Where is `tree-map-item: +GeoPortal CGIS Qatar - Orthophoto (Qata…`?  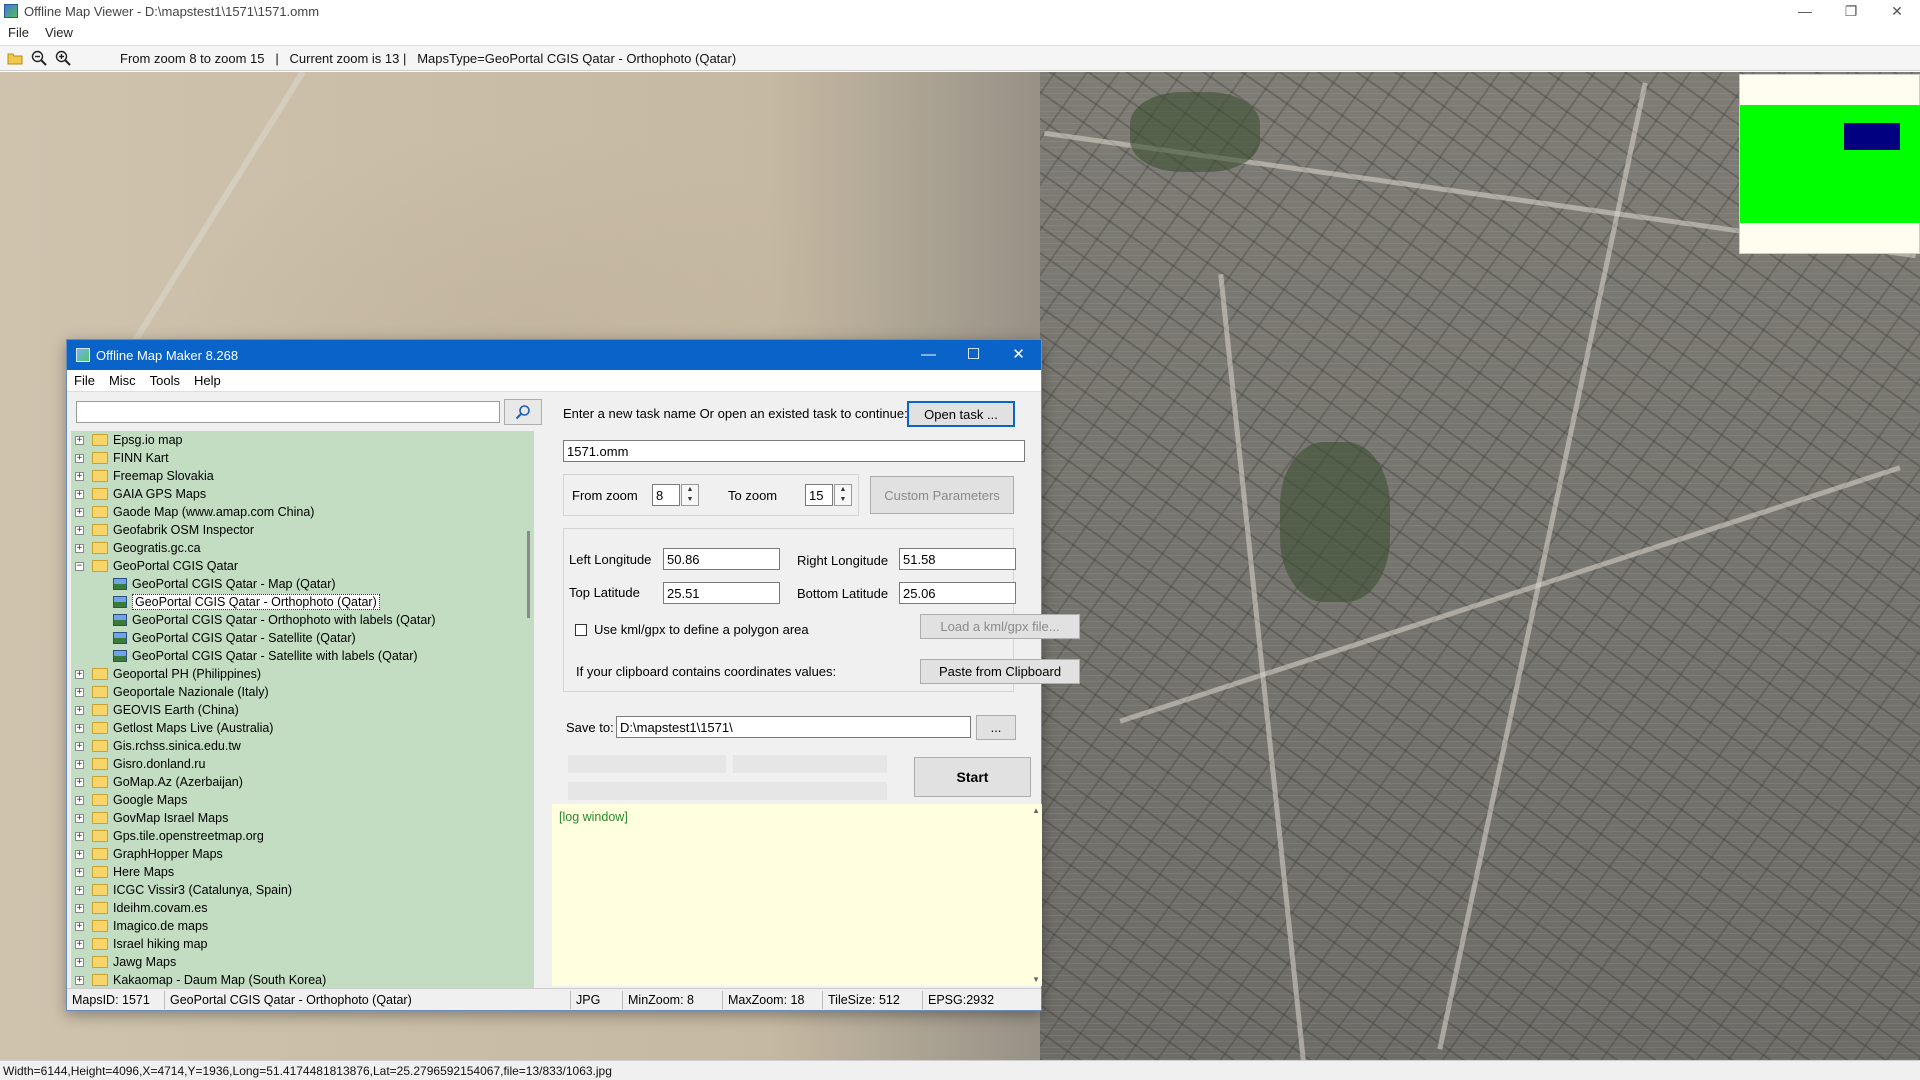
tree-map-item: +GeoPortal CGIS Qatar - Orthophoto (Qata… is located at coordinates (302, 602).